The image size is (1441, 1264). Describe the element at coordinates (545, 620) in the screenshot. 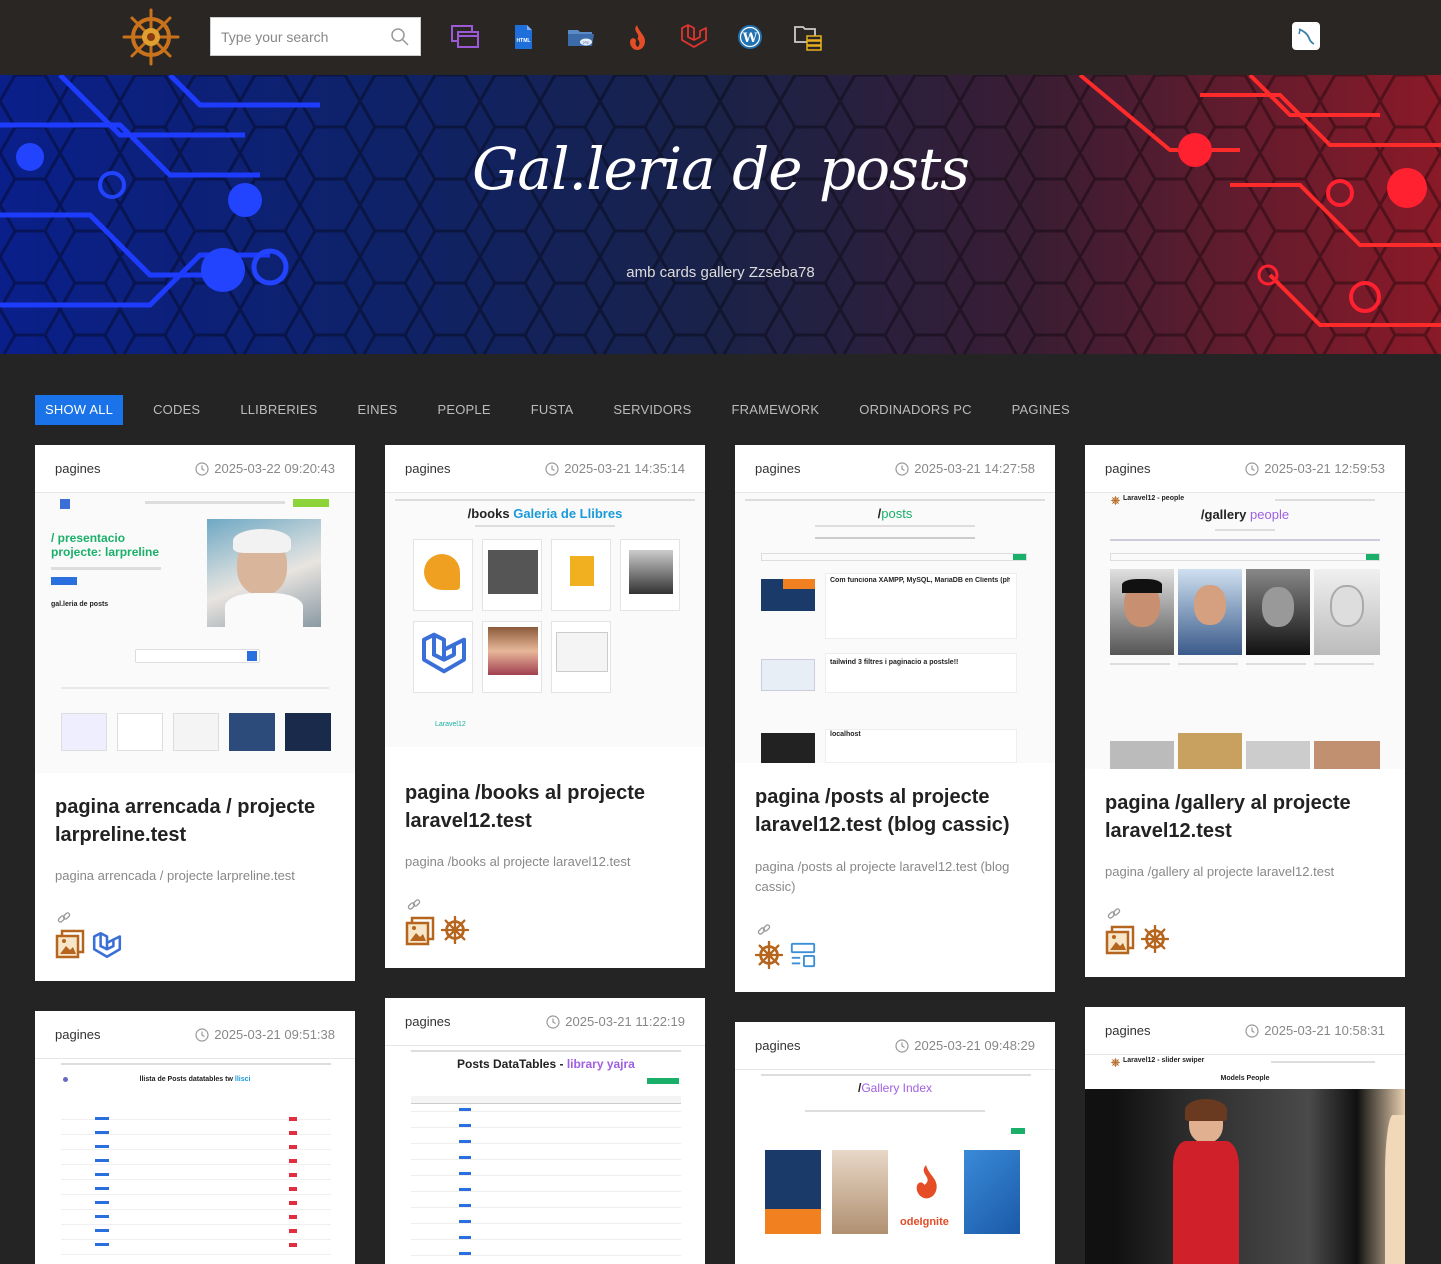

I see `card-thumbnail: /books Galeria de Llibres Laravel12` at that location.